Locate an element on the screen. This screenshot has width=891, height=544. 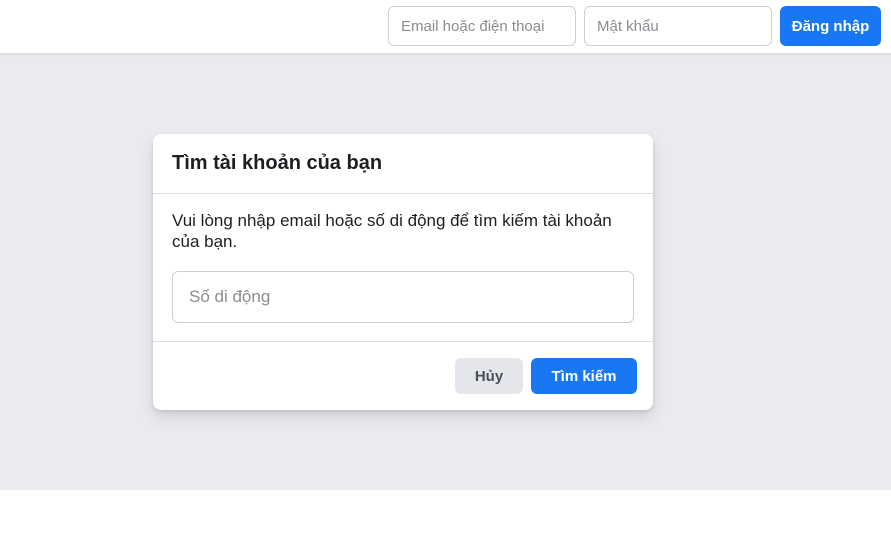
dialog-header: Tìm tài khoản của bạn is located at coordinates (403, 164).